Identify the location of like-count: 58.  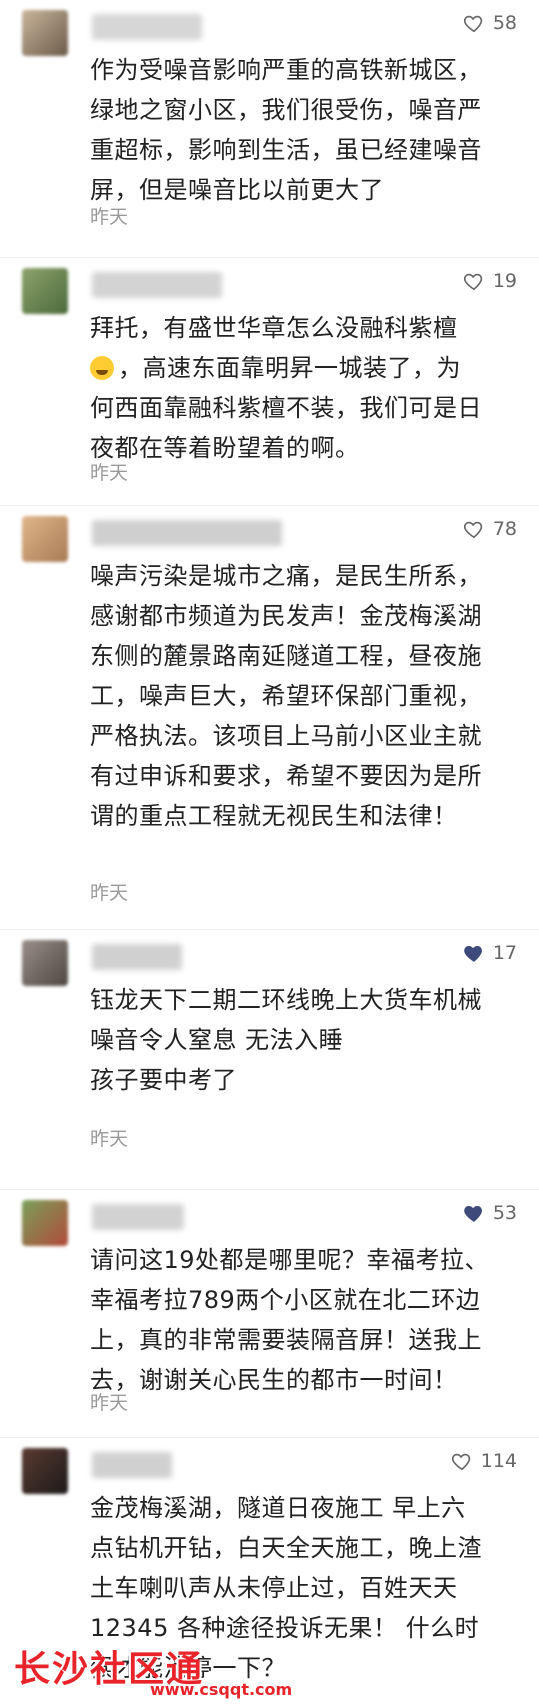
(504, 23).